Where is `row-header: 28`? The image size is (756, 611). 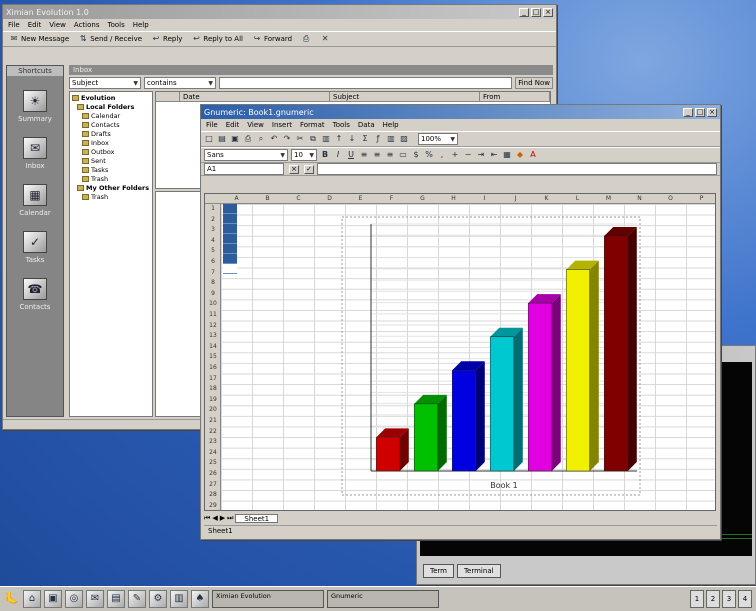 row-header: 28 is located at coordinates (213, 495).